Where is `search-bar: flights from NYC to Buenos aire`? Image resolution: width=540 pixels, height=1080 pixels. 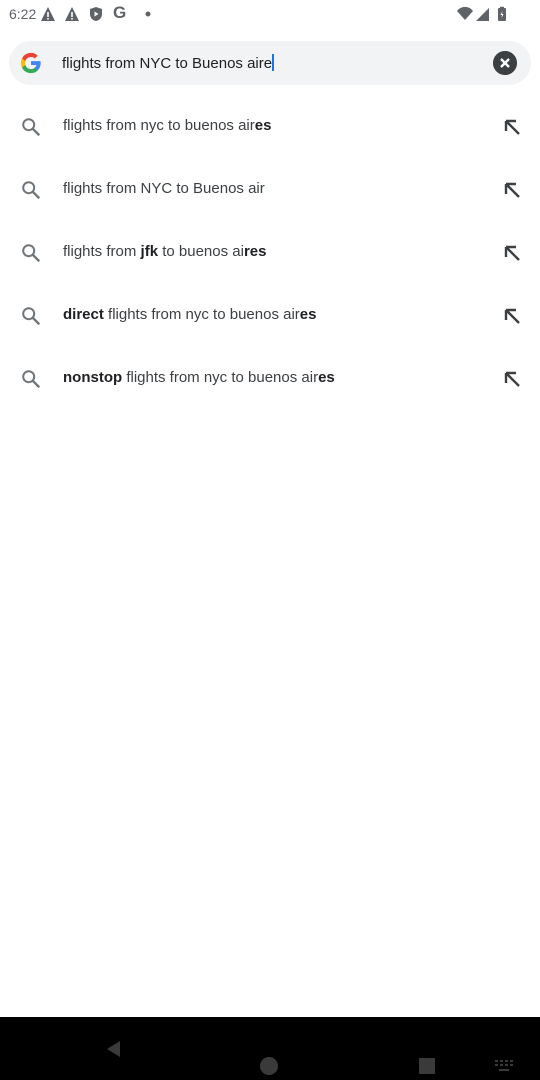
search-bar: flights from NYC to Buenos aire is located at coordinates (270, 63).